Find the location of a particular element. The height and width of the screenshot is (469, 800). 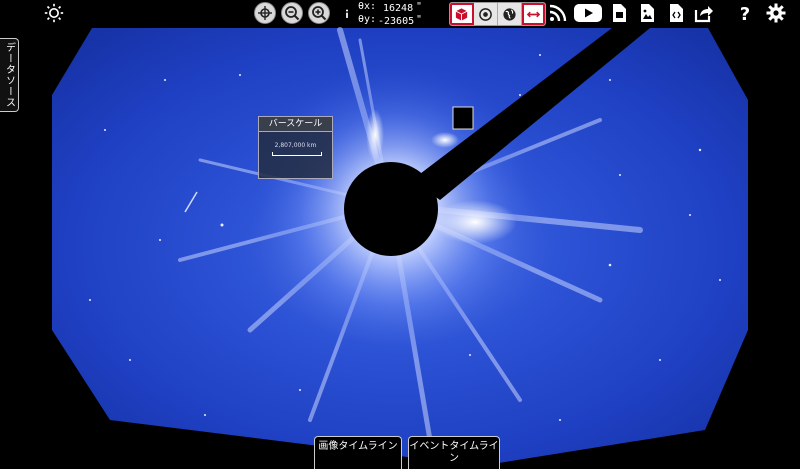

help-icon: ? is located at coordinates (745, 13).